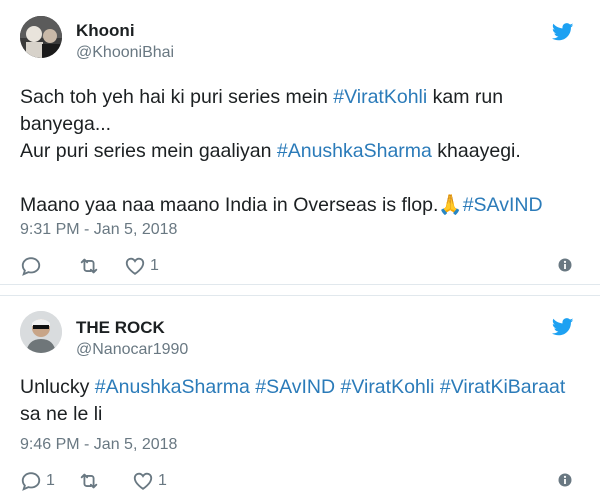 The image size is (600, 493). Describe the element at coordinates (98, 230) in the screenshot. I see `timestamp-link: 9:31 PM - Jan 5, 2018` at that location.